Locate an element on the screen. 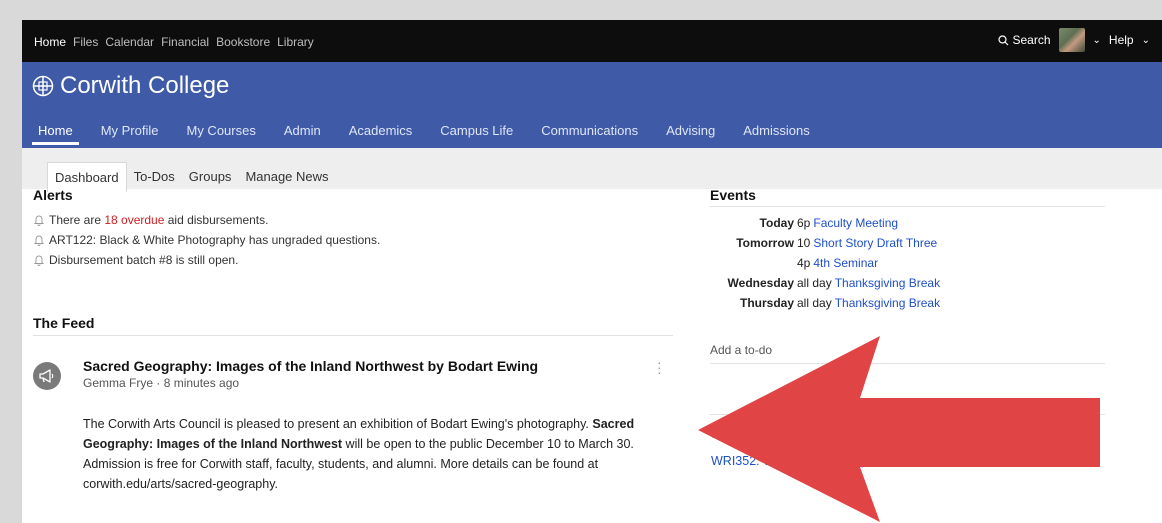 The image size is (1162, 523). help-menu: Help is located at coordinates (1121, 40).